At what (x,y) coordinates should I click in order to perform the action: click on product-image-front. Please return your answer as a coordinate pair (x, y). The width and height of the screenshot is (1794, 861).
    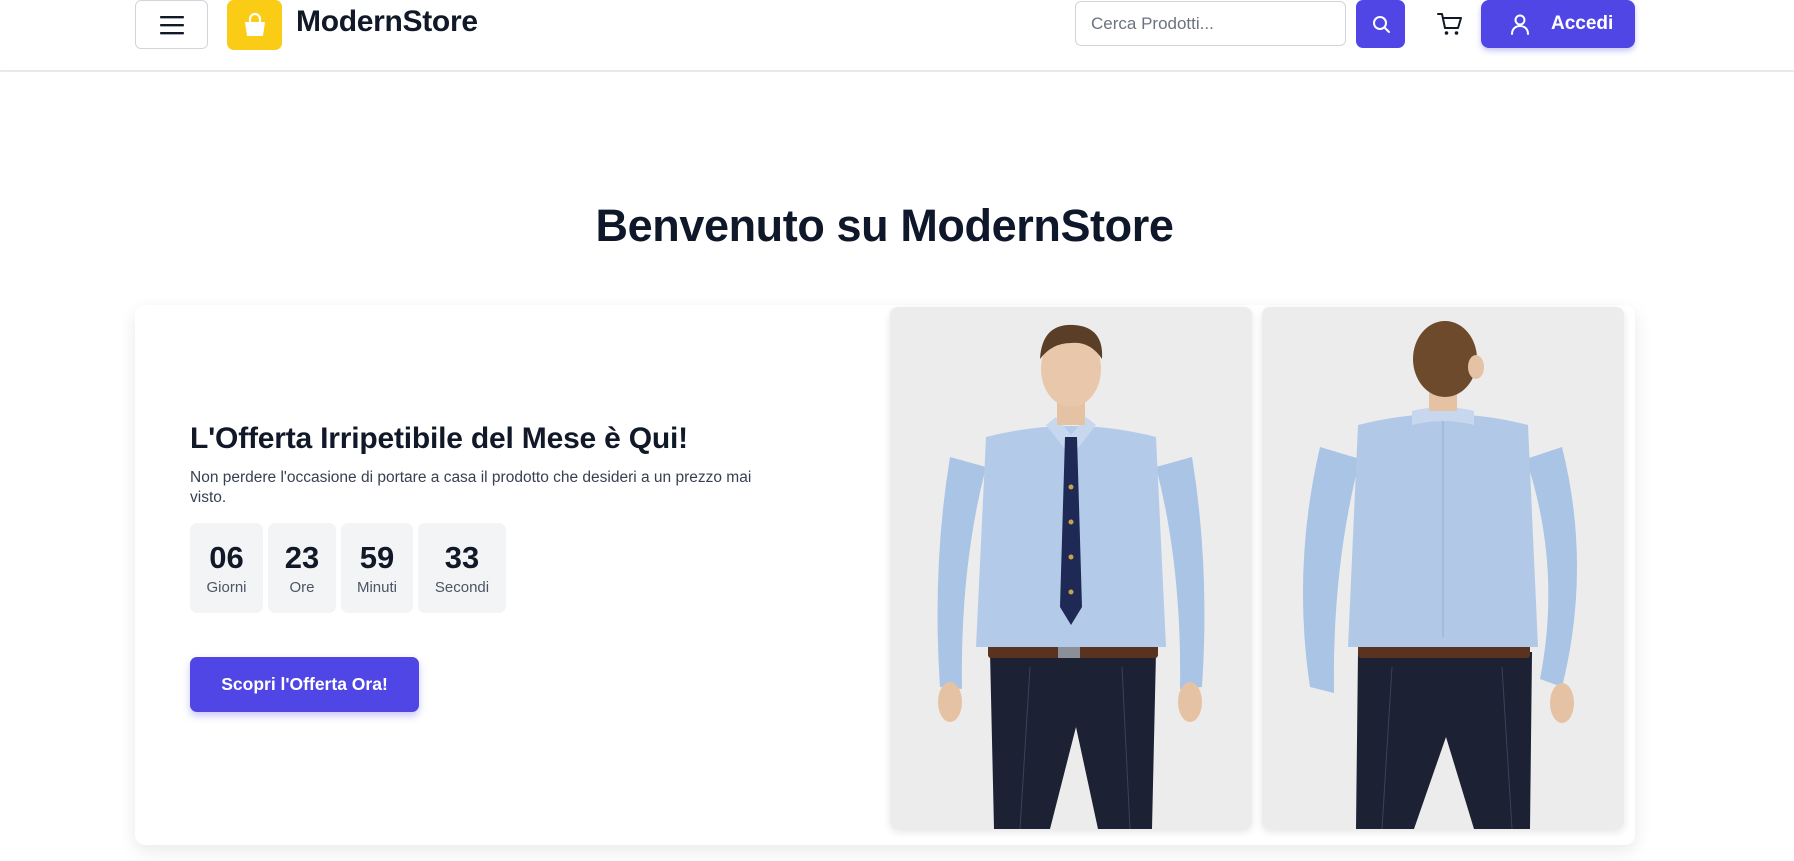
    Looking at the image, I should click on (1071, 568).